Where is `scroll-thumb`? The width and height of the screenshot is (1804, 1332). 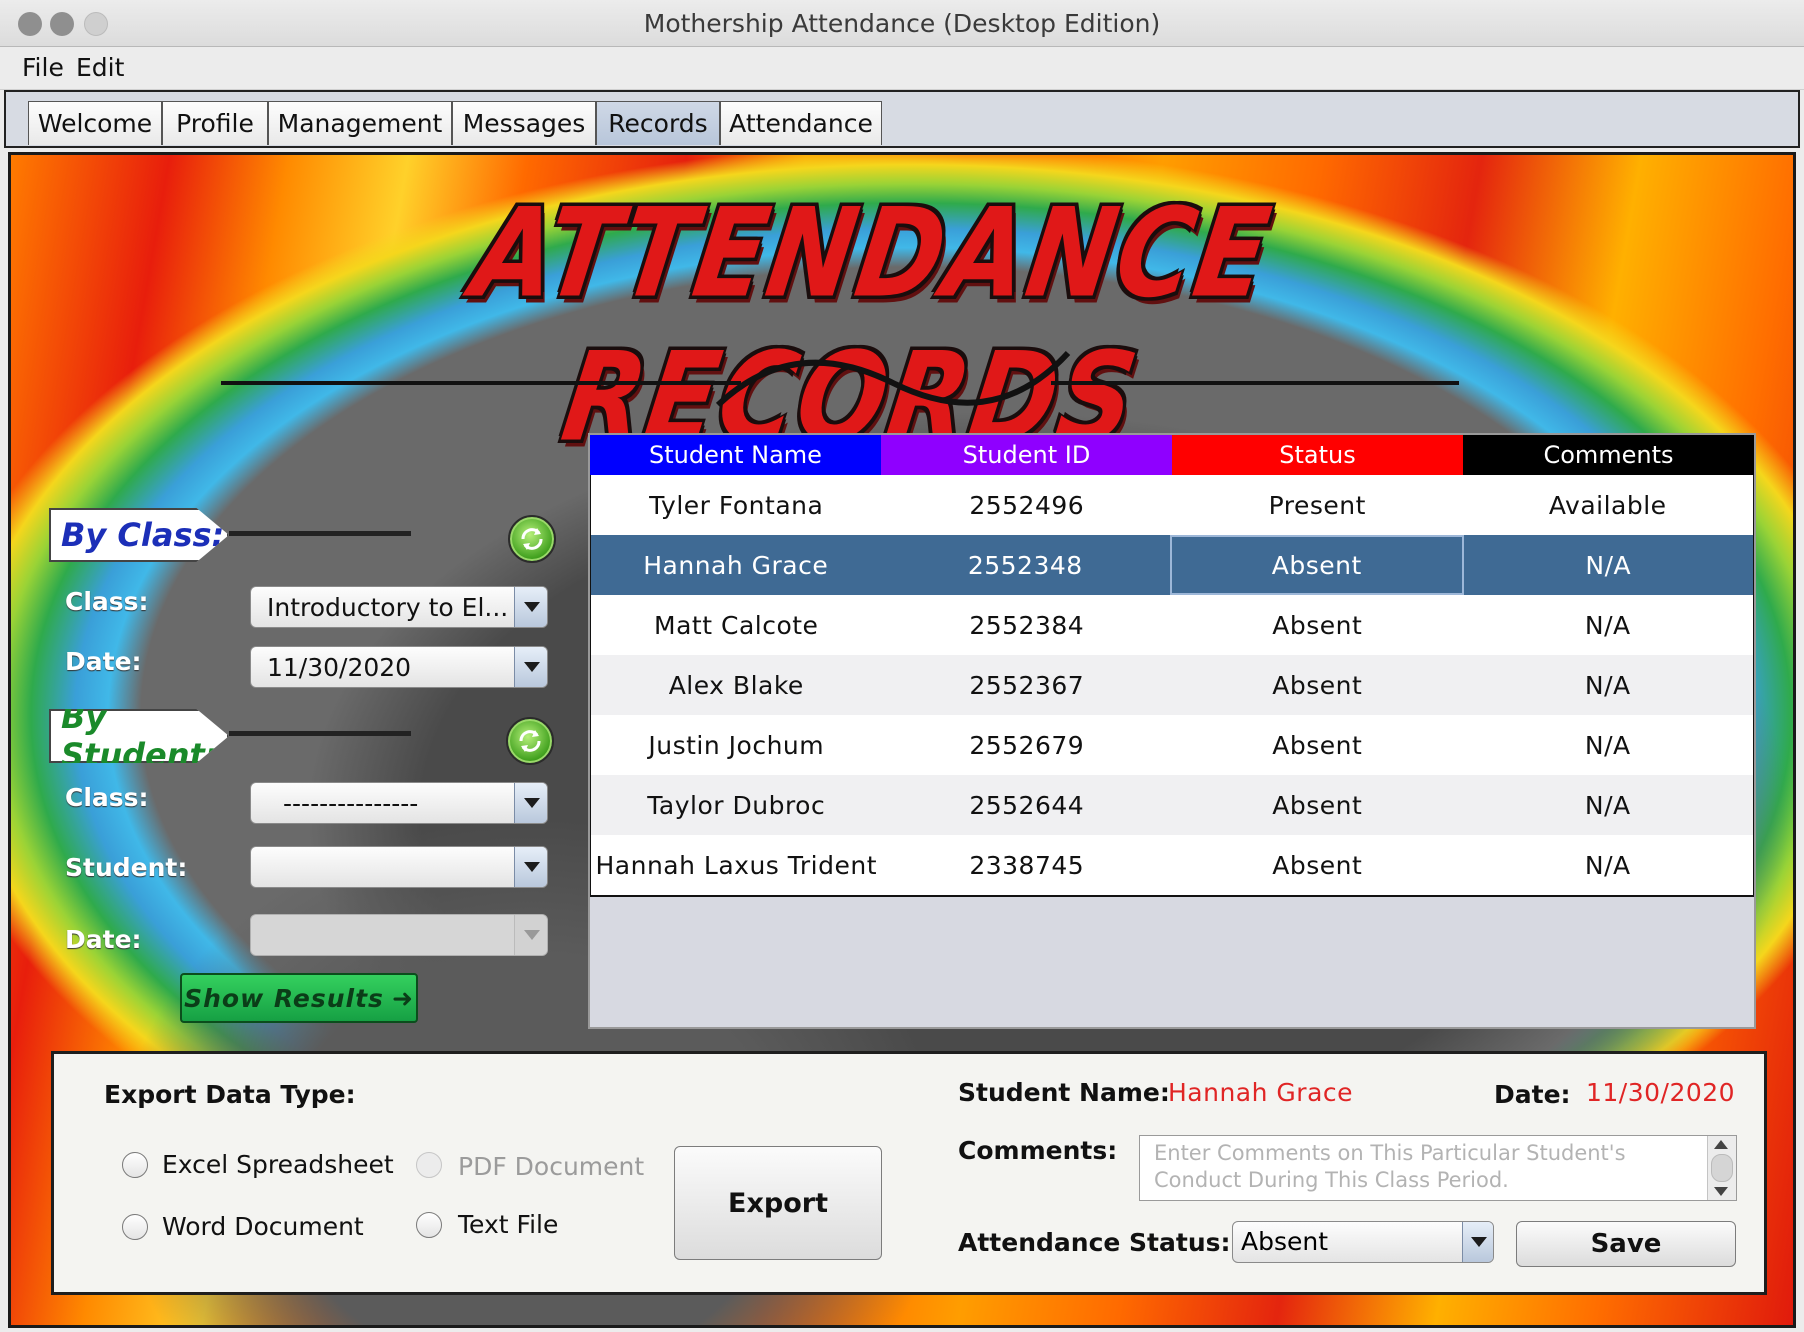
scroll-thumb is located at coordinates (1722, 1168).